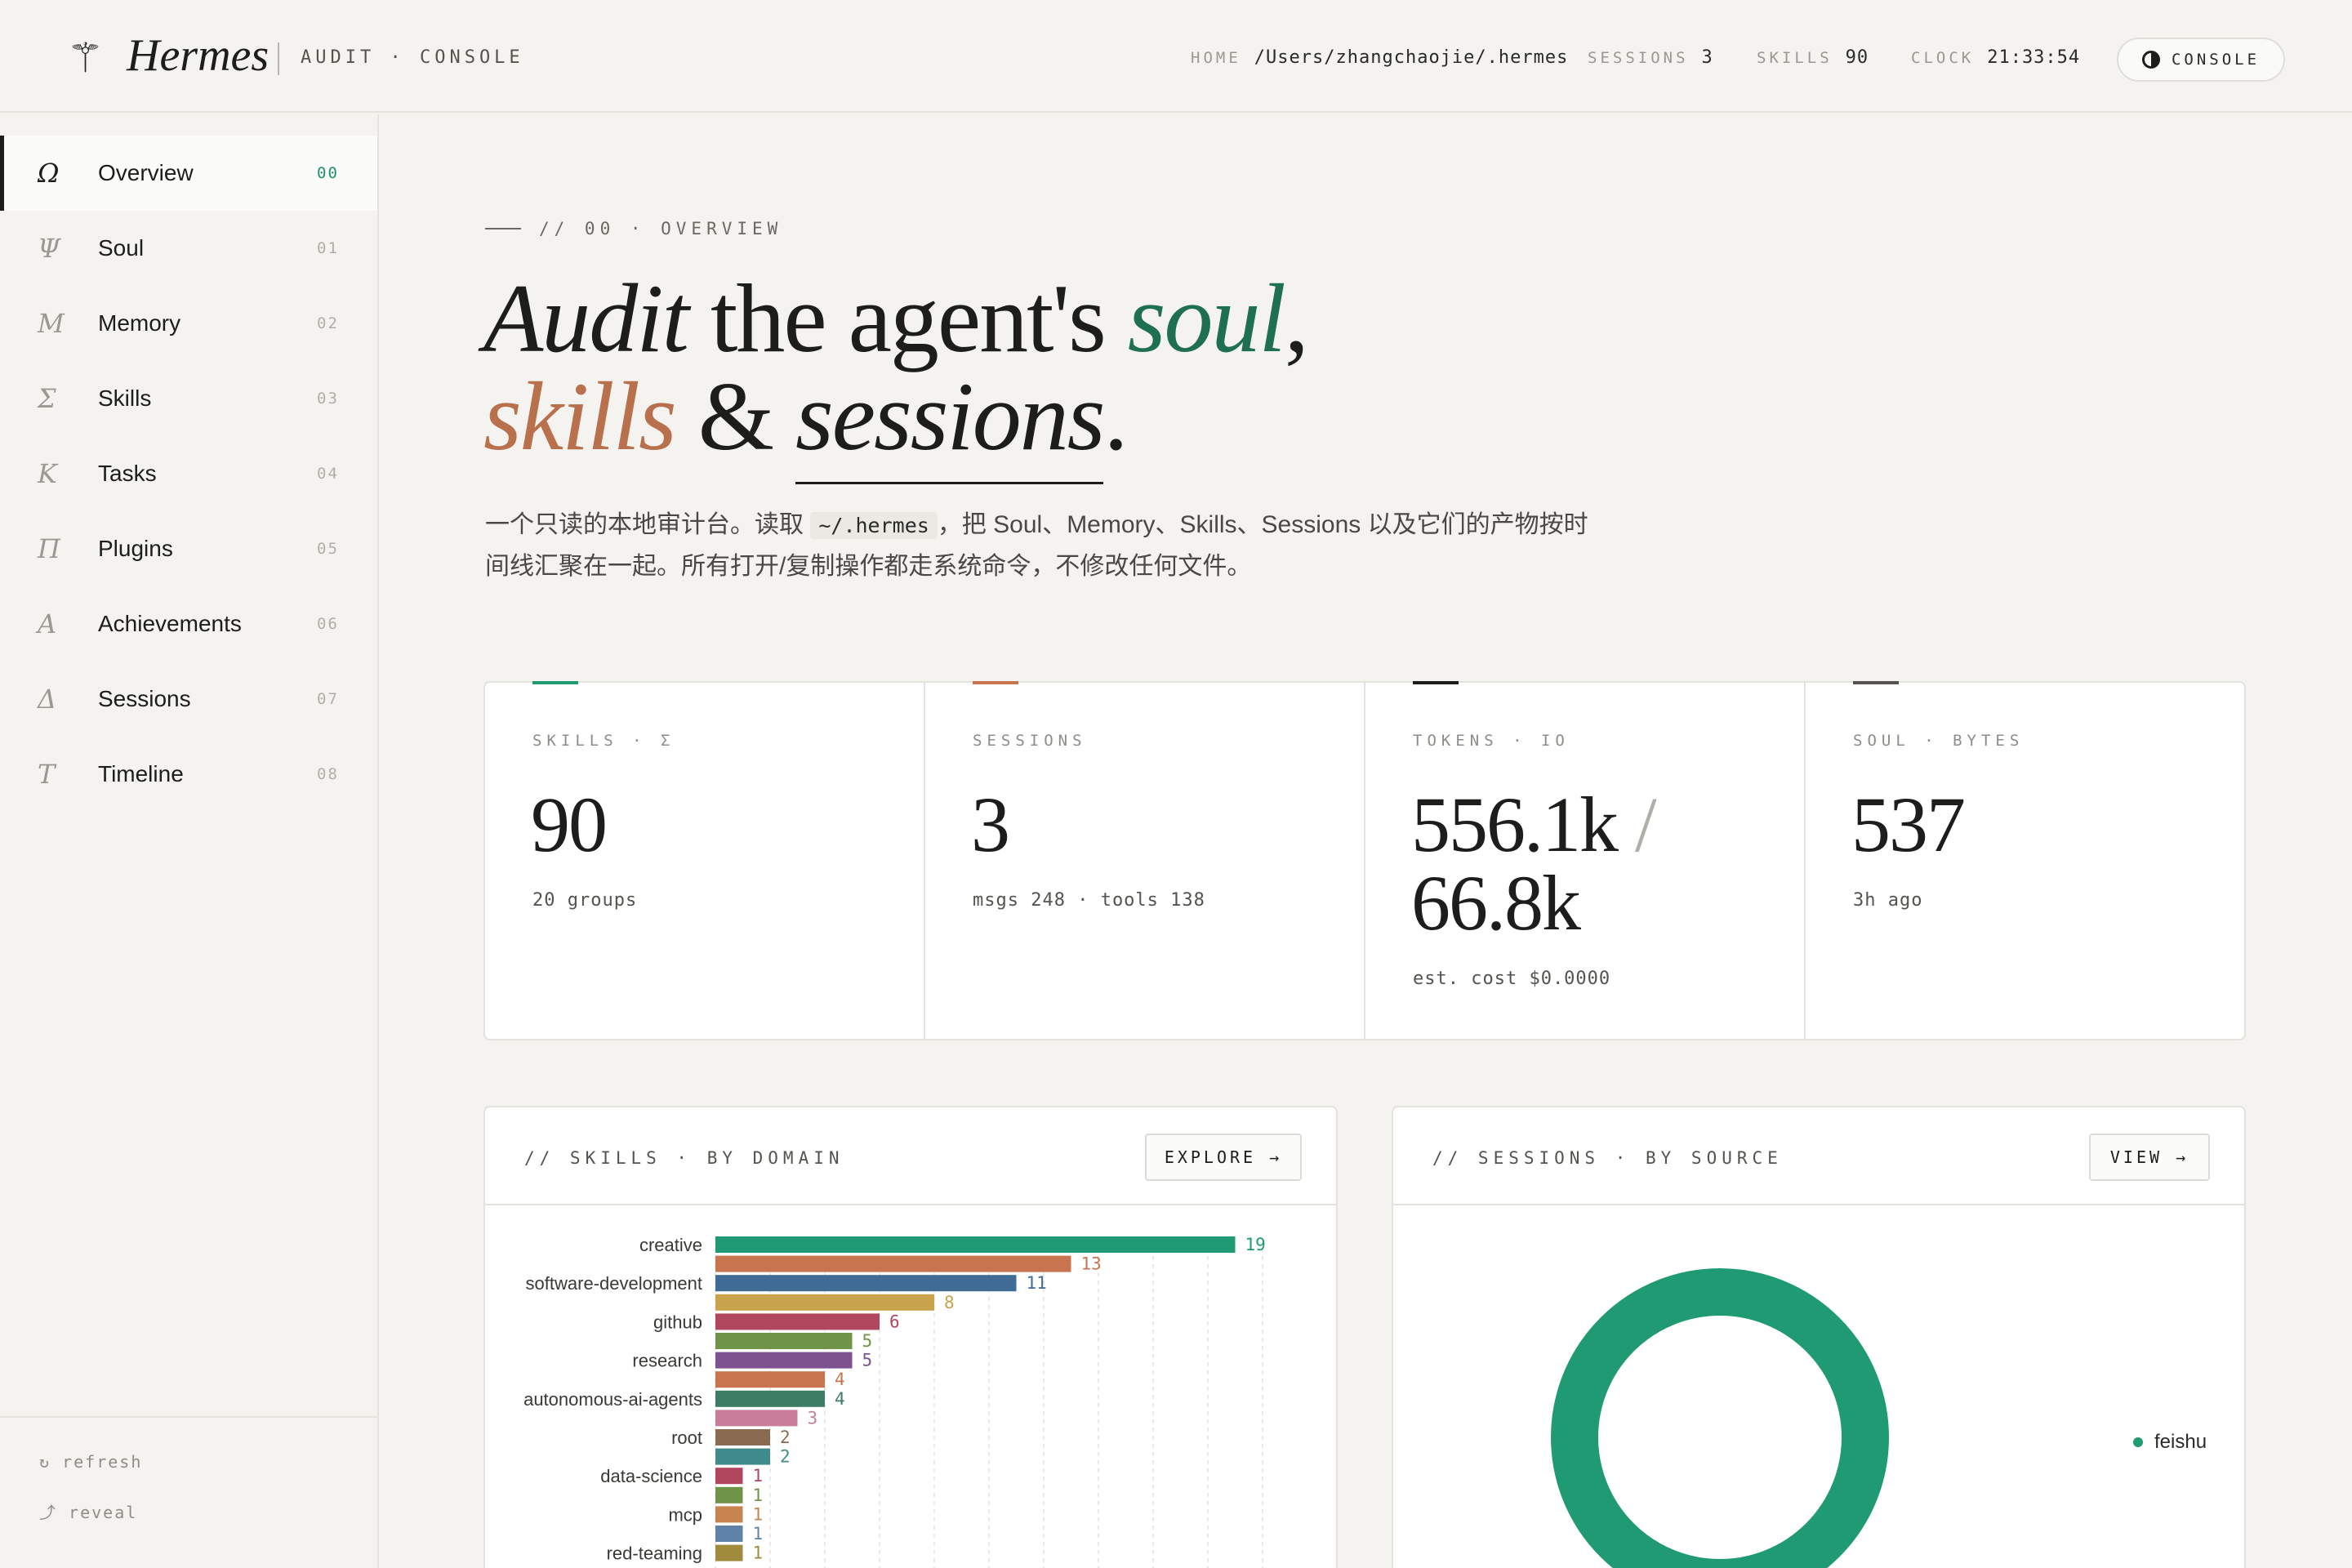  I want to click on category-label: software-development, so click(614, 1283).